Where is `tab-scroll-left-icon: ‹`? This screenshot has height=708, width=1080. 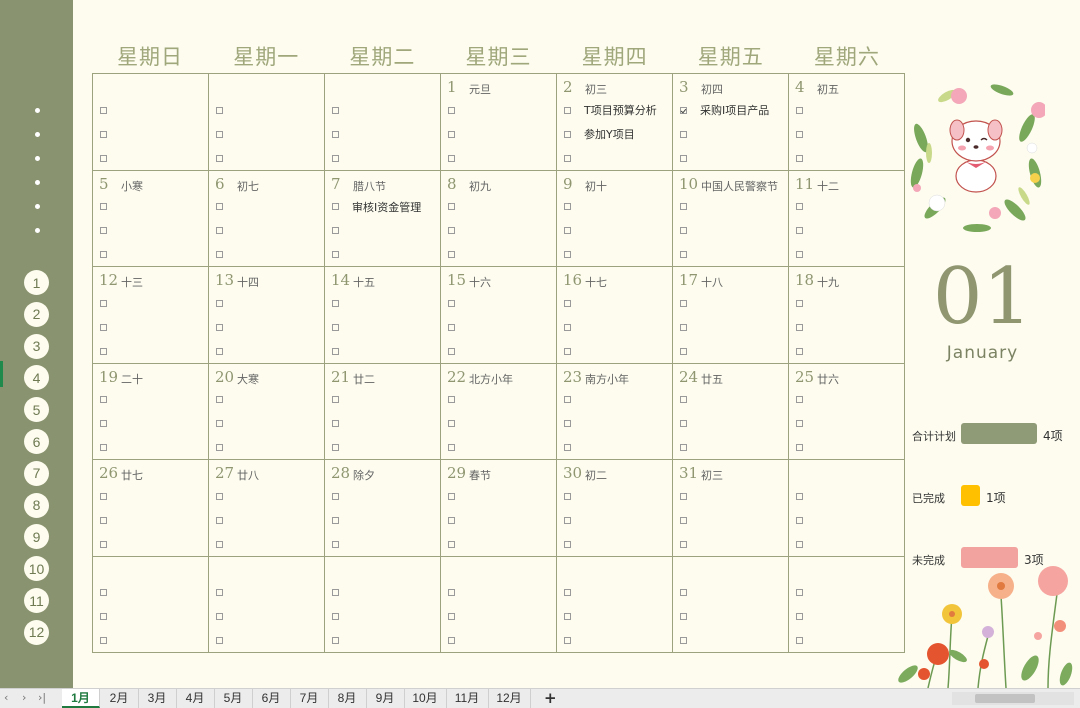
tab-scroll-left-icon: ‹ is located at coordinates (6, 697).